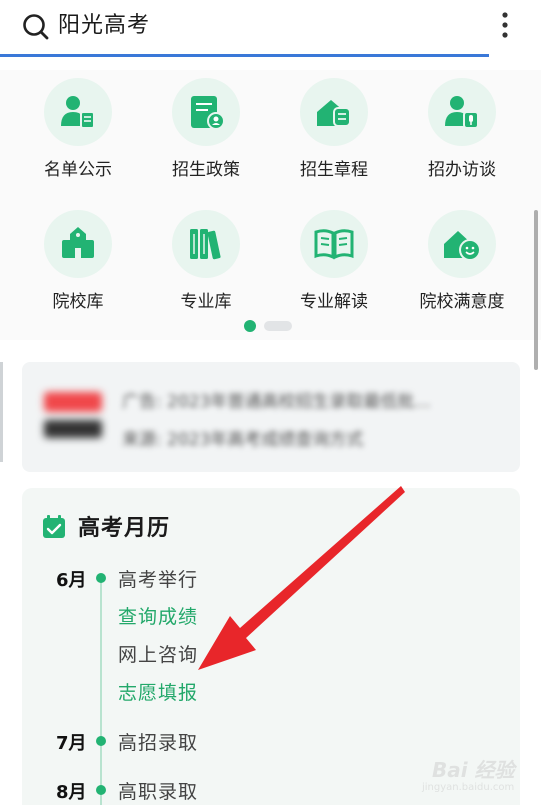  I want to click on month-label: 8月, so click(71, 792).